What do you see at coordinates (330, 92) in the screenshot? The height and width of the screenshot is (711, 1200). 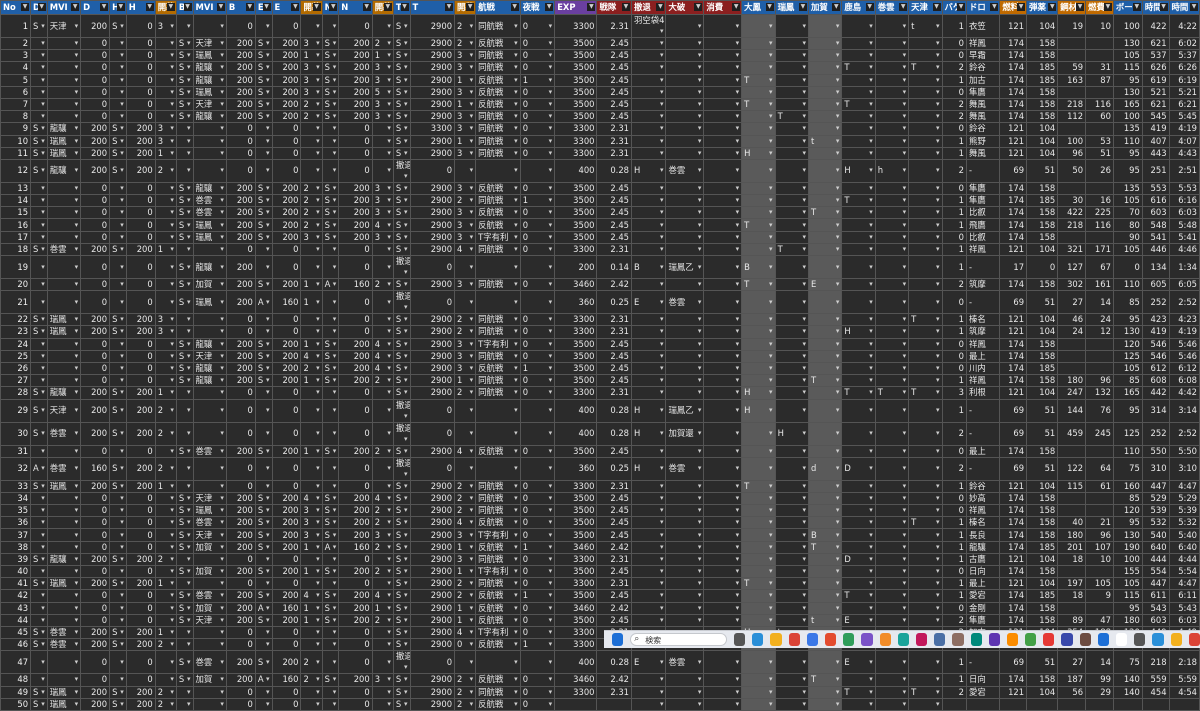 I see `cell-n: S ▾` at bounding box center [330, 92].